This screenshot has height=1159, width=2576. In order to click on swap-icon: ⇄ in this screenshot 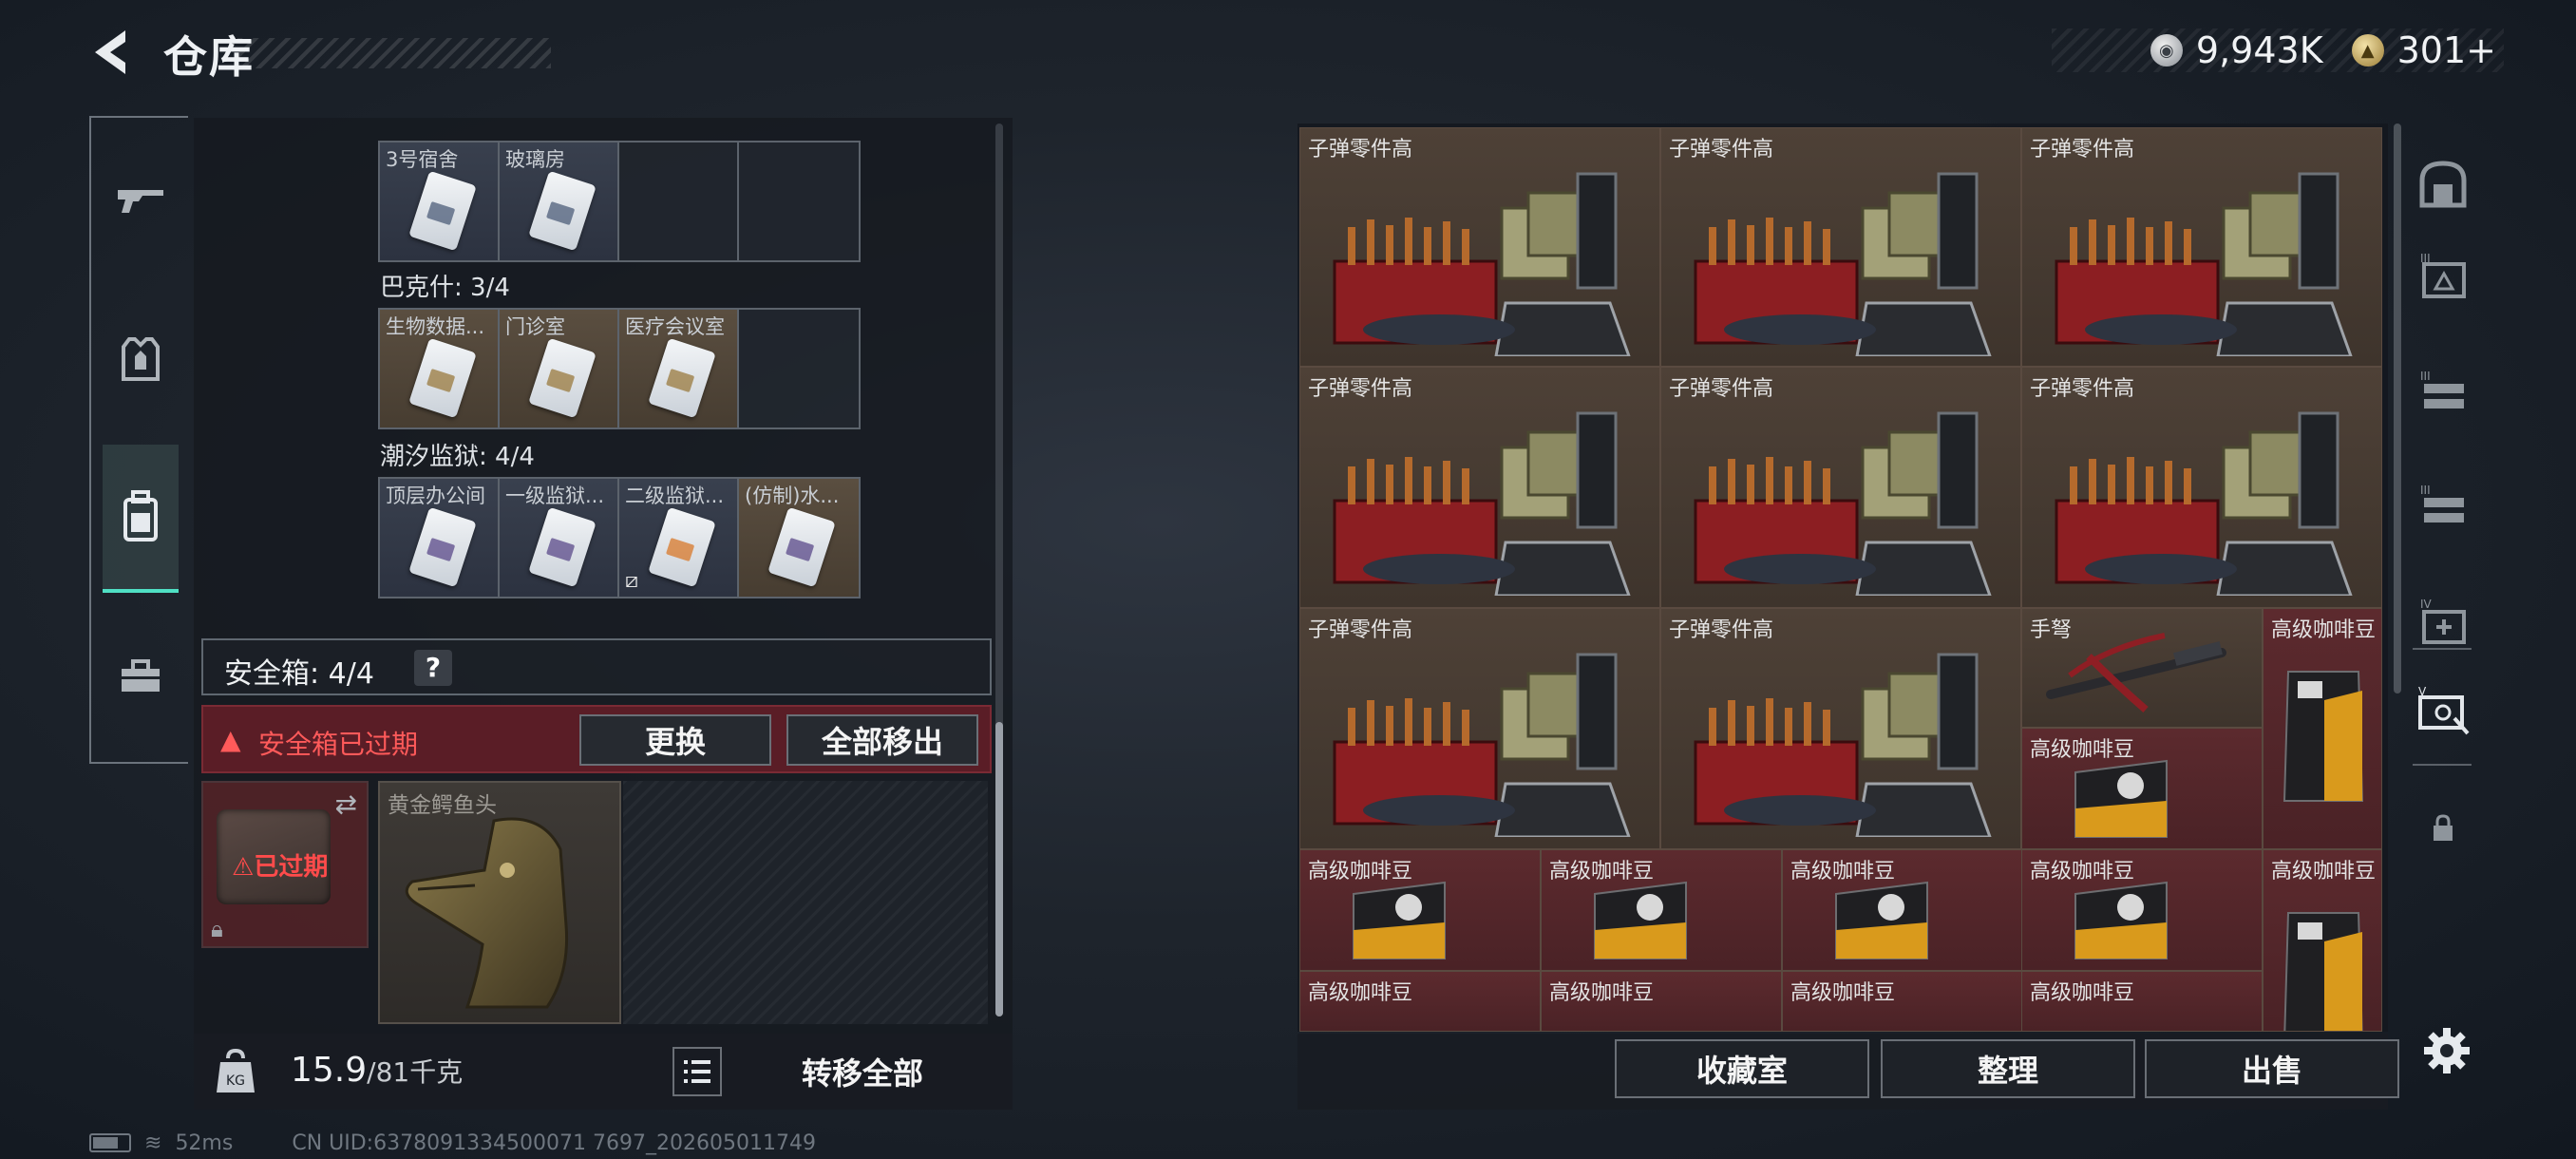, I will do `click(346, 804)`.